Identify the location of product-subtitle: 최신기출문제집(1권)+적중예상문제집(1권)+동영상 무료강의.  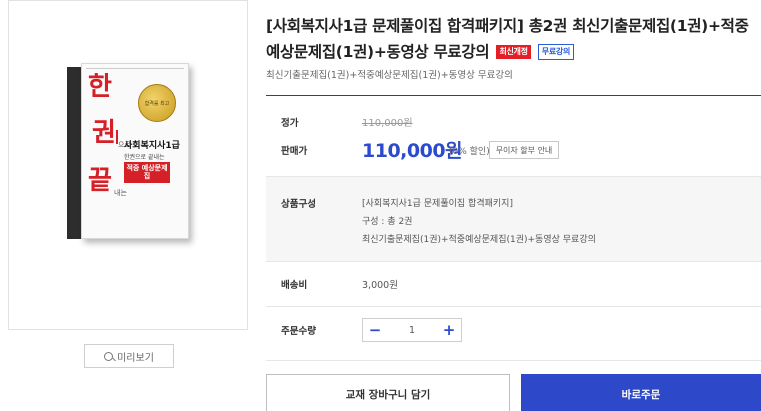
(389, 75).